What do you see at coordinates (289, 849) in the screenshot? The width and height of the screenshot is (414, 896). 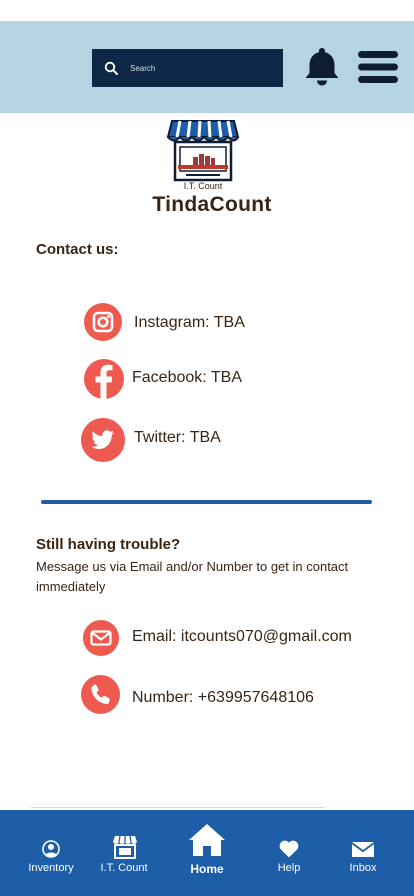 I see `heart-icon` at bounding box center [289, 849].